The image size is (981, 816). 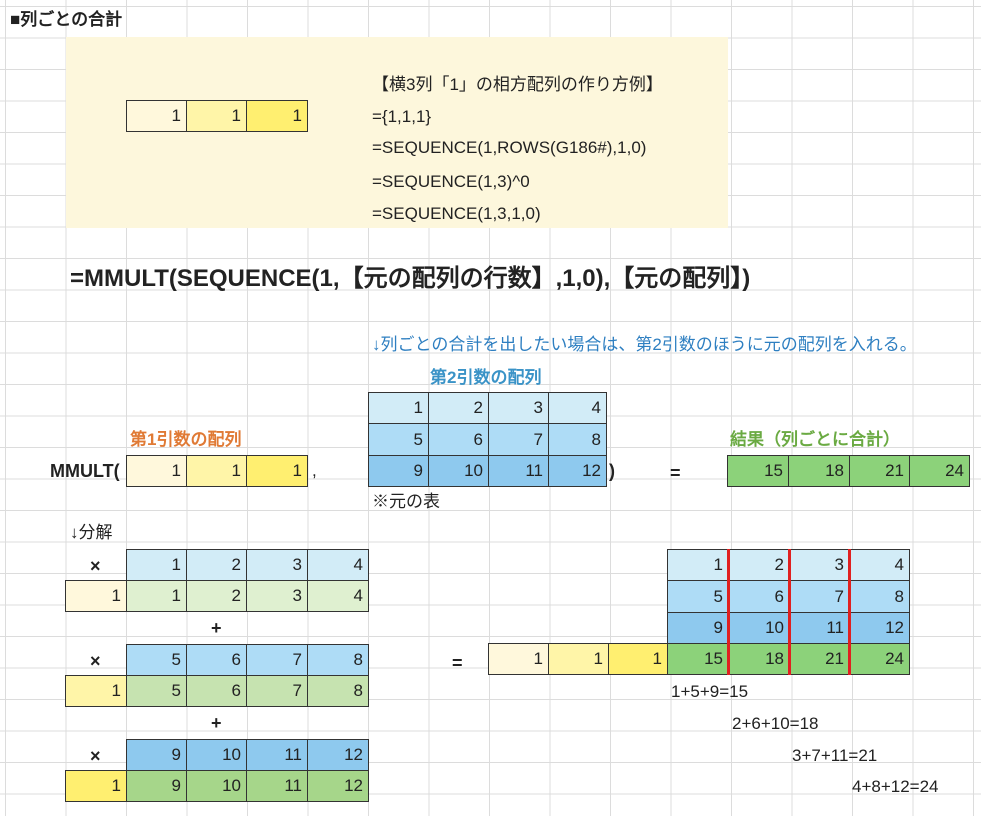 I want to click on arg2-cell: 7, so click(x=518, y=439).